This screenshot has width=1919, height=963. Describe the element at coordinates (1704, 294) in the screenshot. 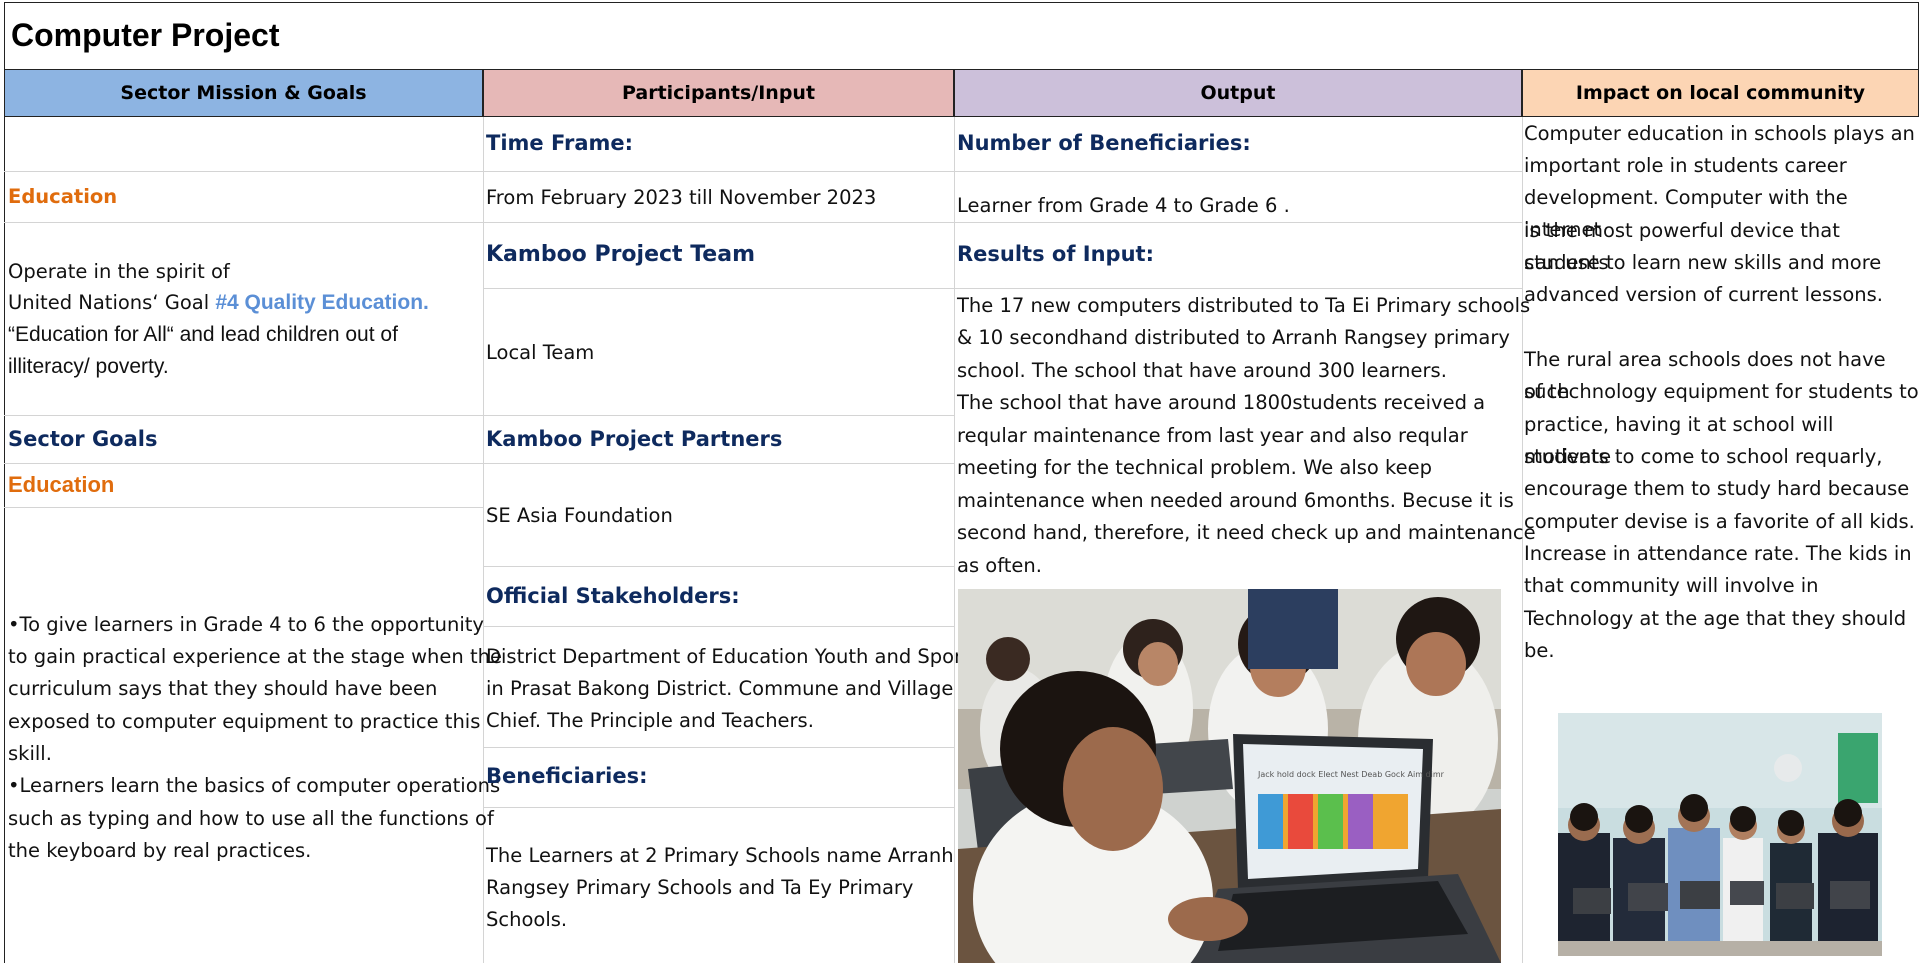

I see `impact-line: advanced version of current lessons.` at that location.